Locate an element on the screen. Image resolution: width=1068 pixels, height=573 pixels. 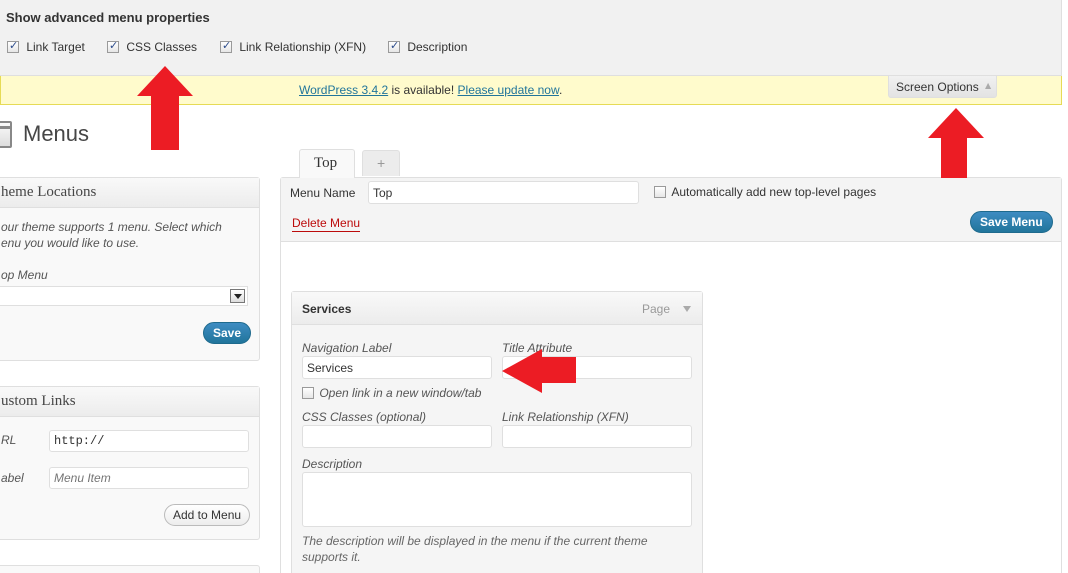
screen-options-tab-label: Screen Options is located at coordinates (937, 87).